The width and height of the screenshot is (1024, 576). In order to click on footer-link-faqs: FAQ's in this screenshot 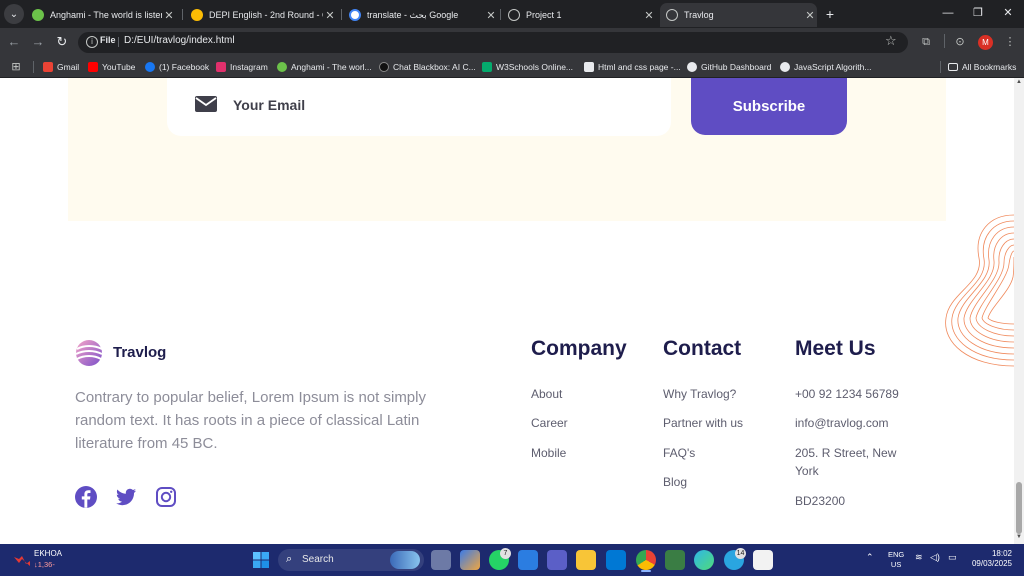, I will do `click(679, 453)`.